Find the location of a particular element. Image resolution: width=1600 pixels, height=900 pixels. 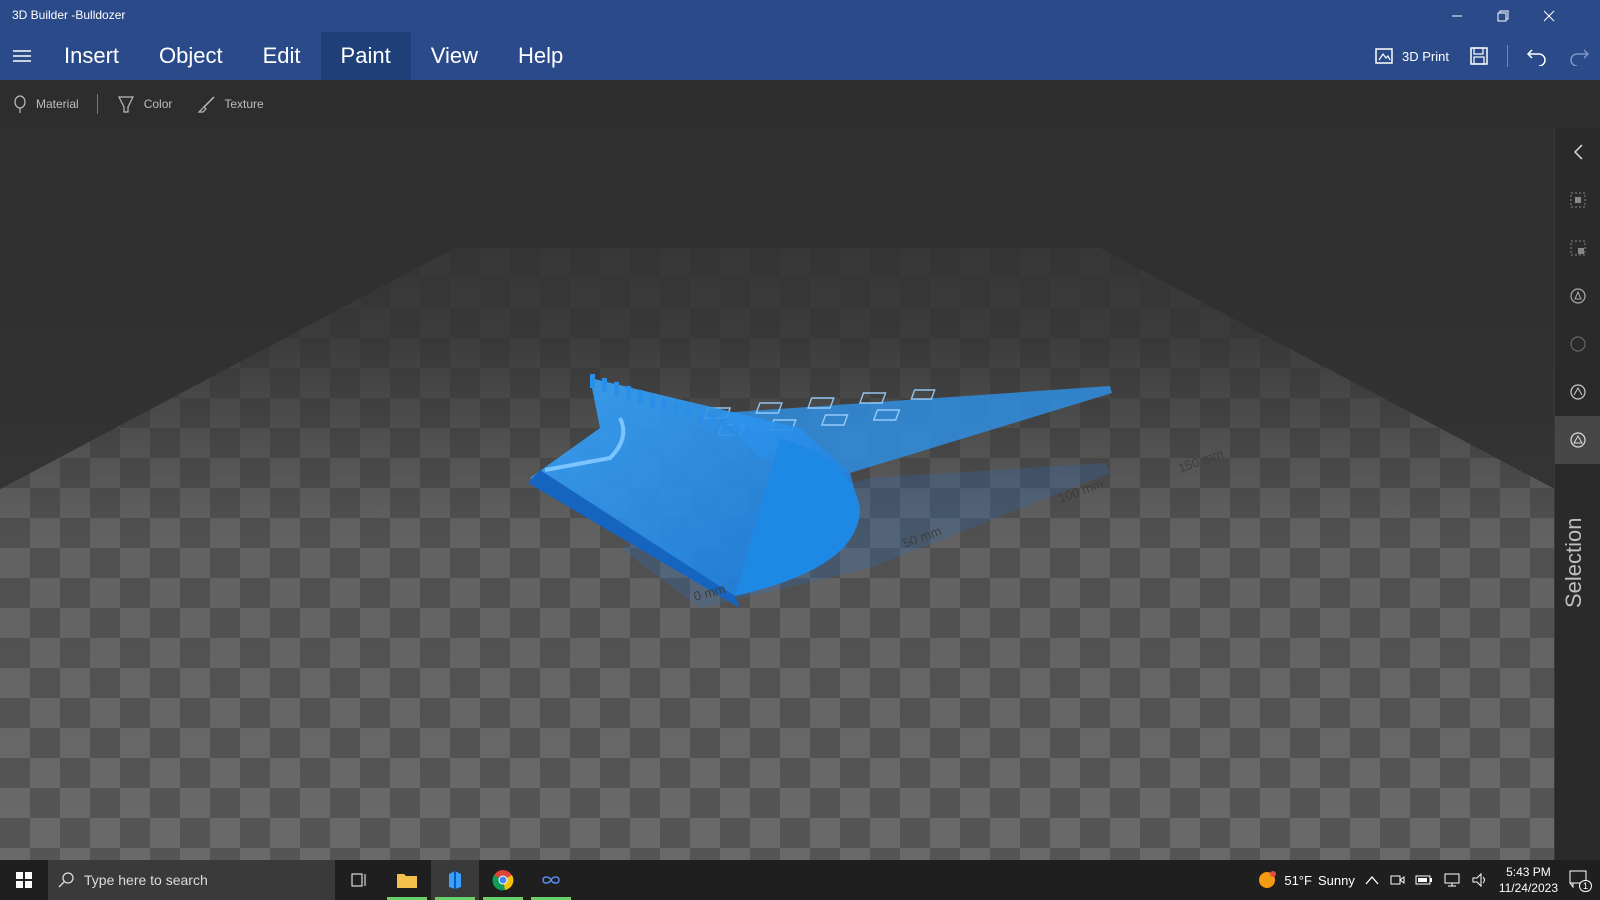

collapse-panel-button is located at coordinates (1577, 152).